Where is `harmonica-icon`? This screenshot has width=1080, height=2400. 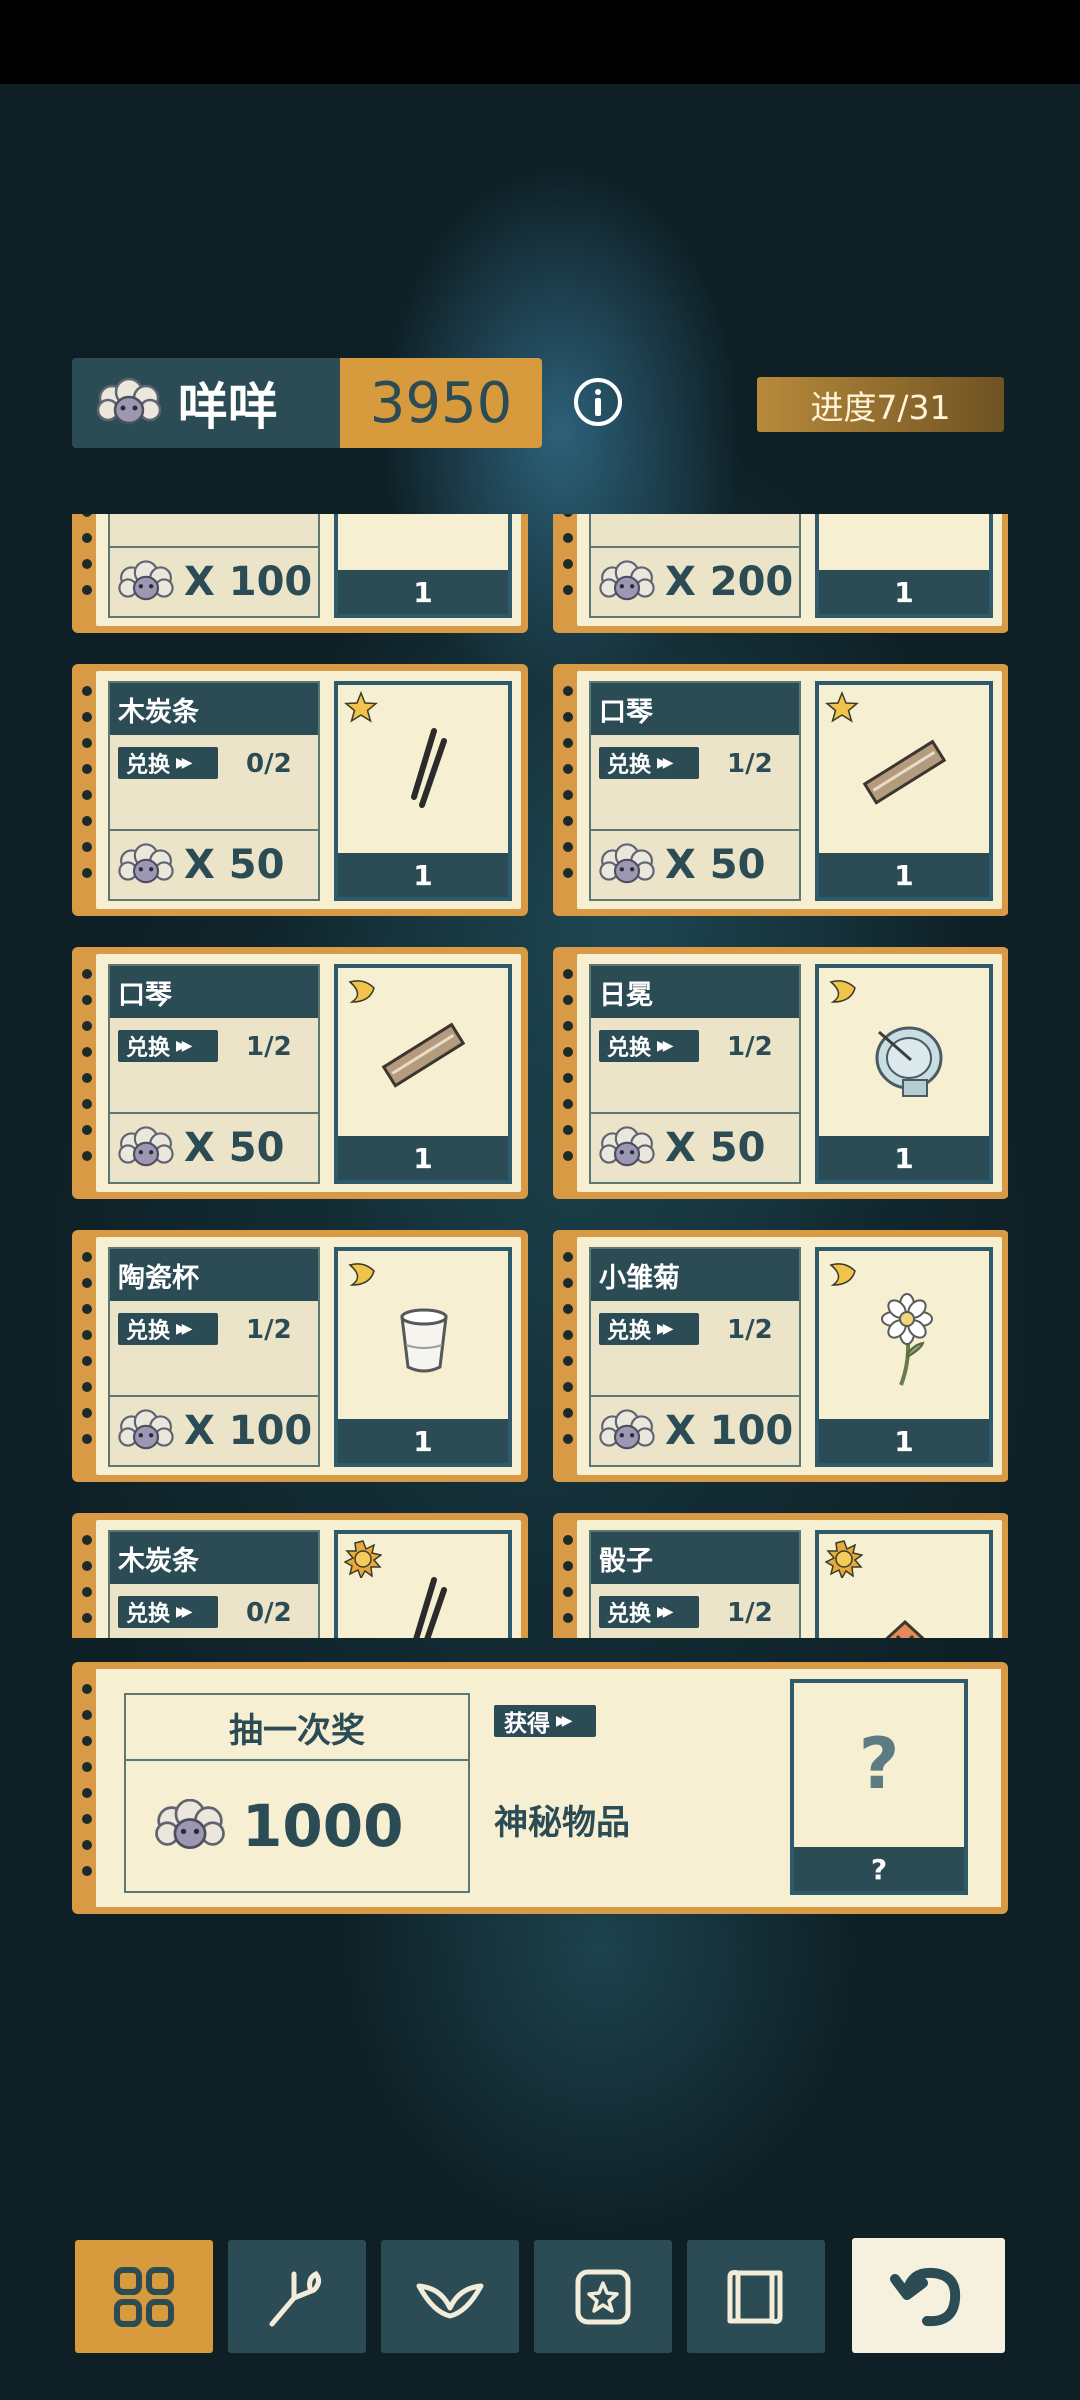 harmonica-icon is located at coordinates (424, 1056).